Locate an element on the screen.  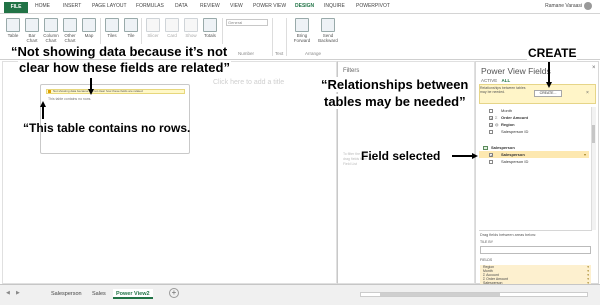
group-text: Text is located at coordinates (279, 53).